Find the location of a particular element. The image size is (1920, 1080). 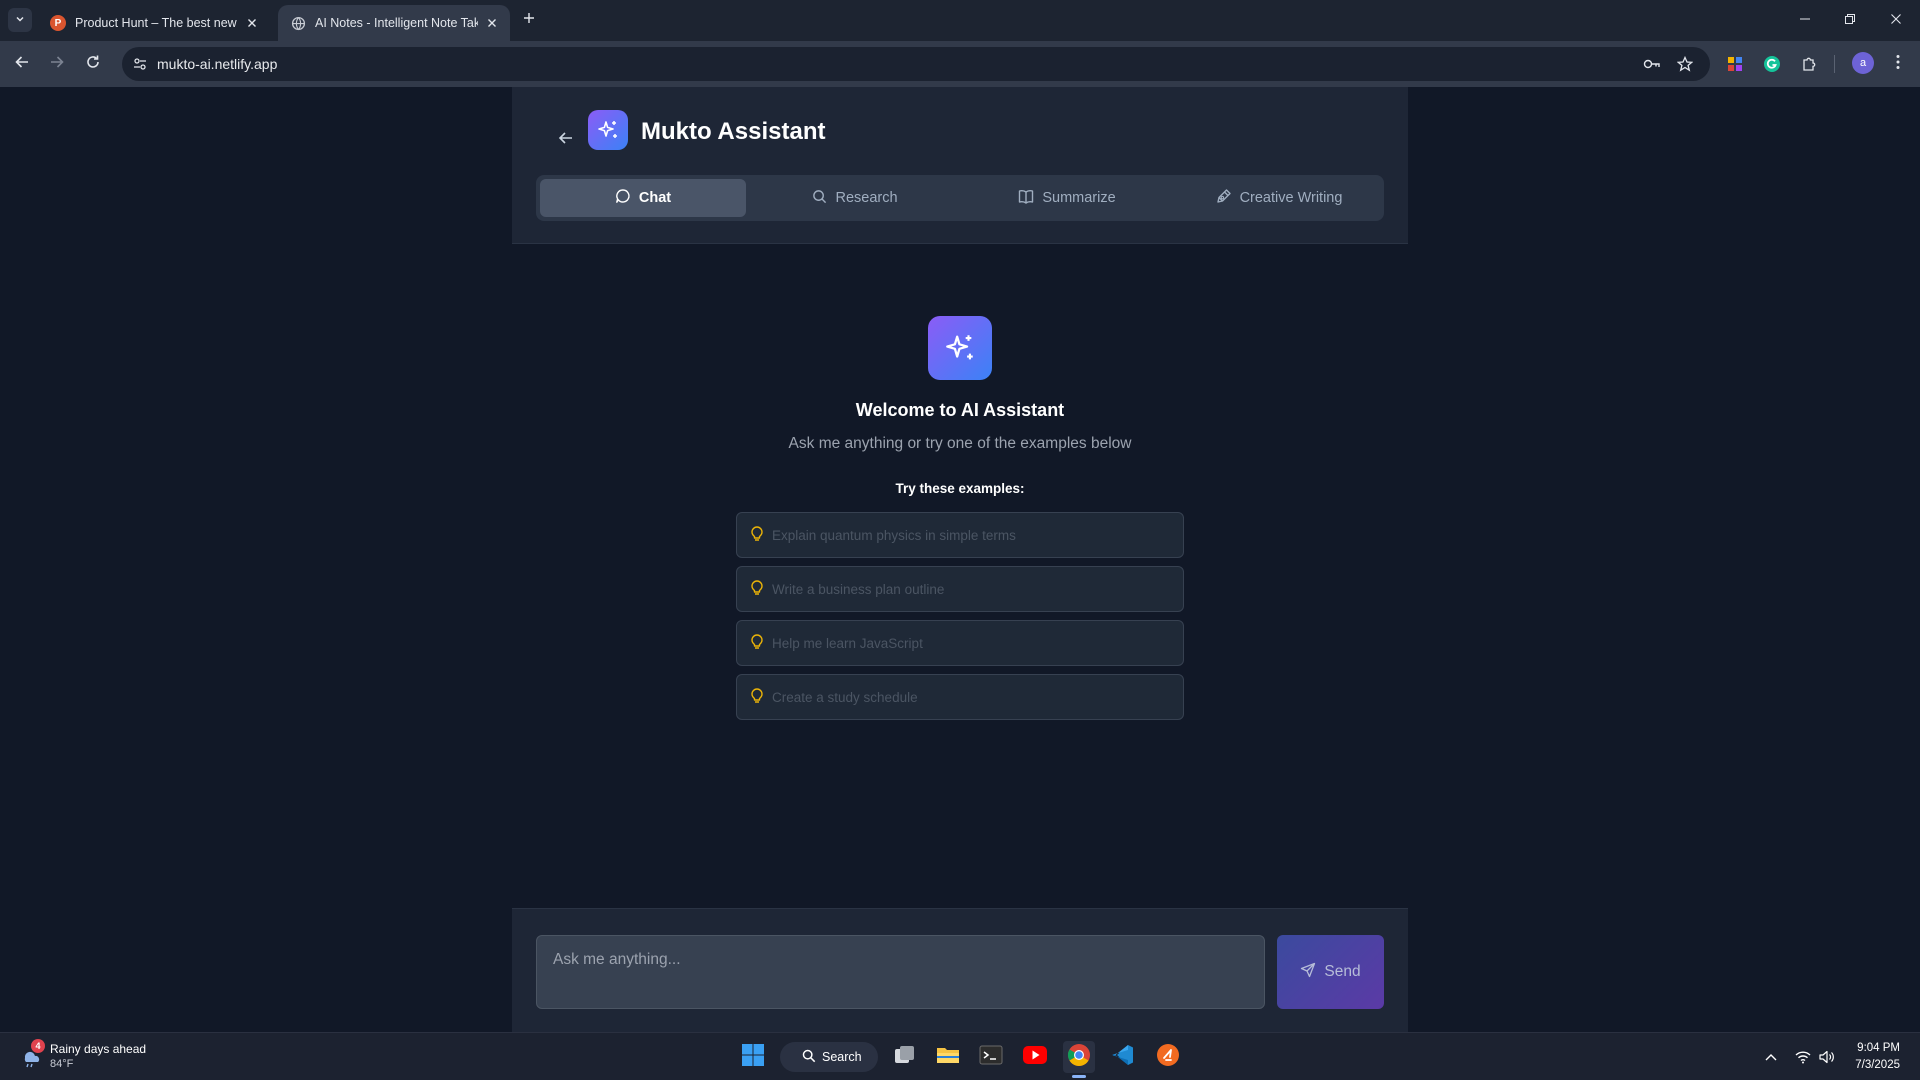

tab-search-button is located at coordinates (20, 20).